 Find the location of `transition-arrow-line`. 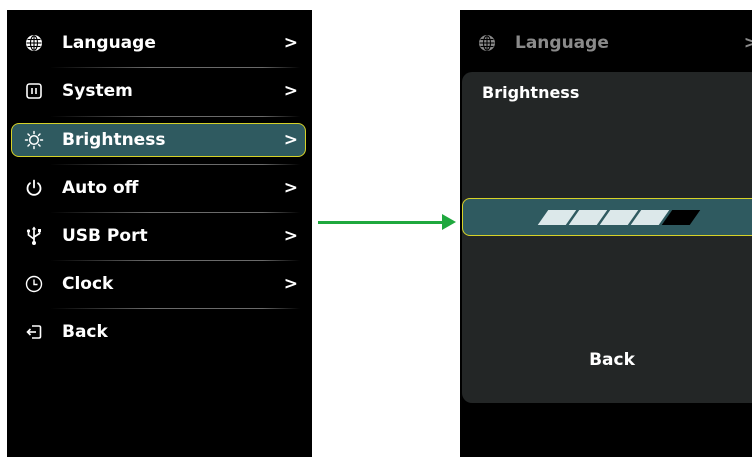

transition-arrow-line is located at coordinates (381, 222).